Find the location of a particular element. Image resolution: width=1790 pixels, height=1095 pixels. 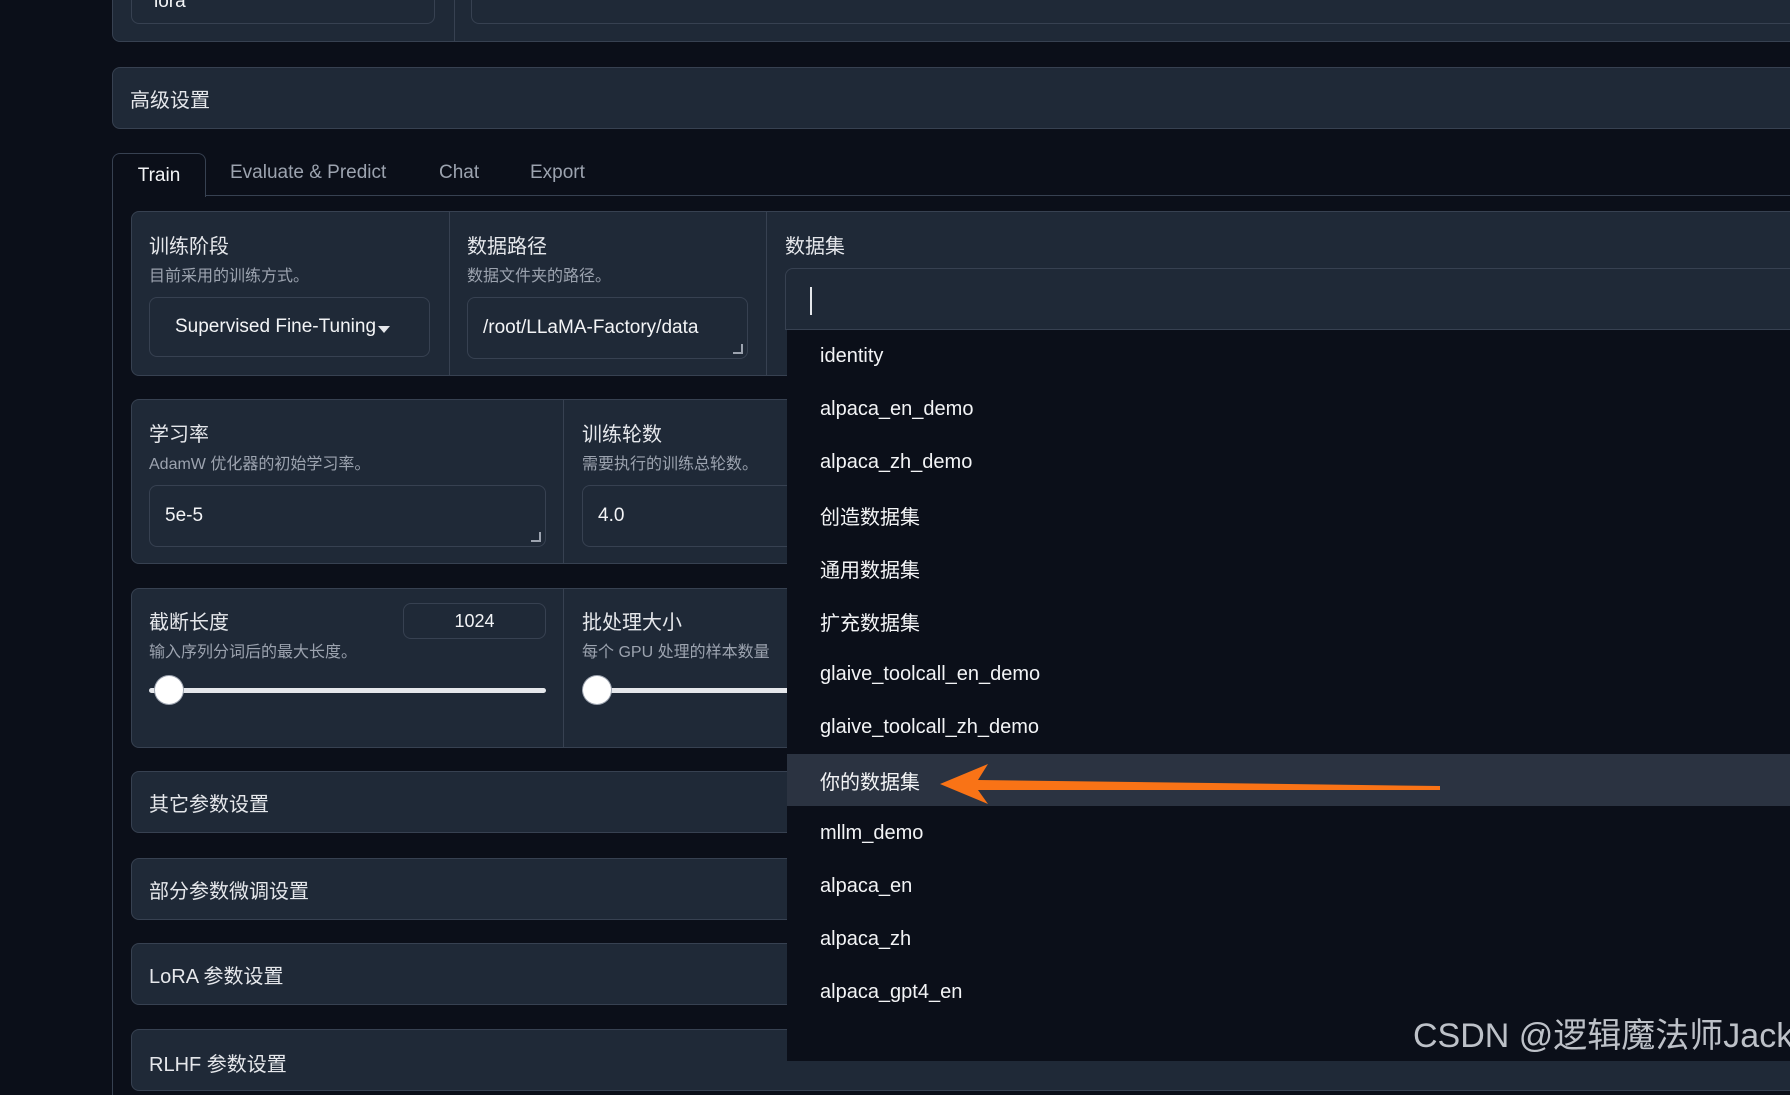

batch-slider-track is located at coordinates (692, 690).